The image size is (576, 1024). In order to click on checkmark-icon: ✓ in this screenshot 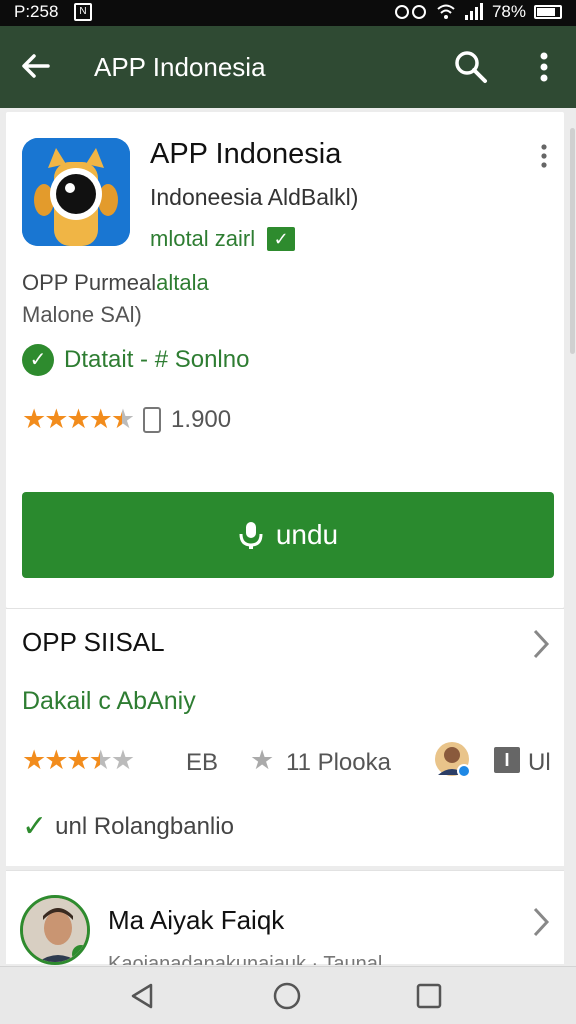, I will do `click(35, 826)`.